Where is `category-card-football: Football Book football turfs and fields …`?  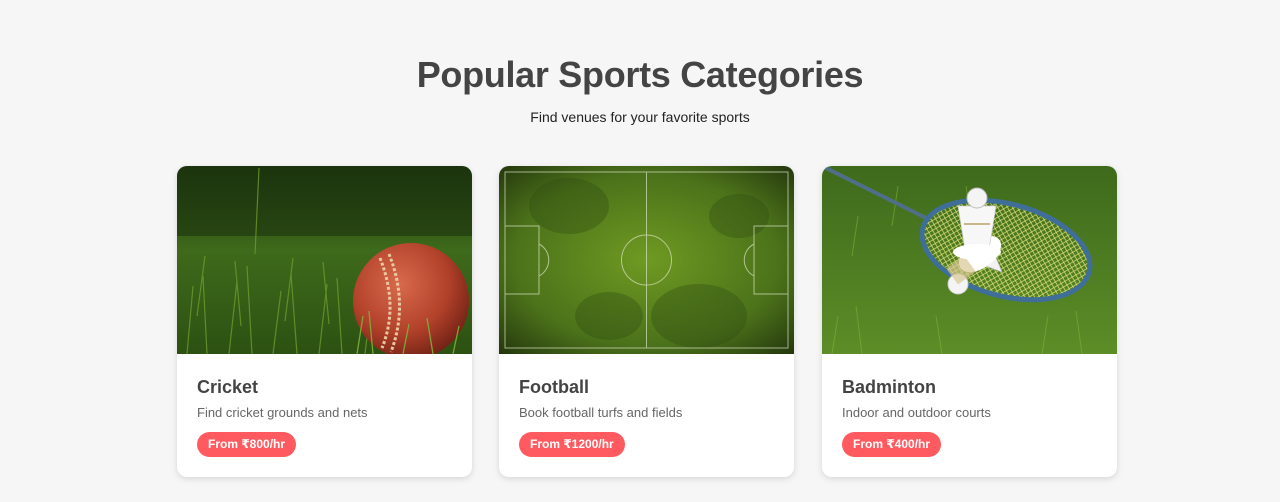
category-card-football: Football Book football turfs and fields … is located at coordinates (646, 321).